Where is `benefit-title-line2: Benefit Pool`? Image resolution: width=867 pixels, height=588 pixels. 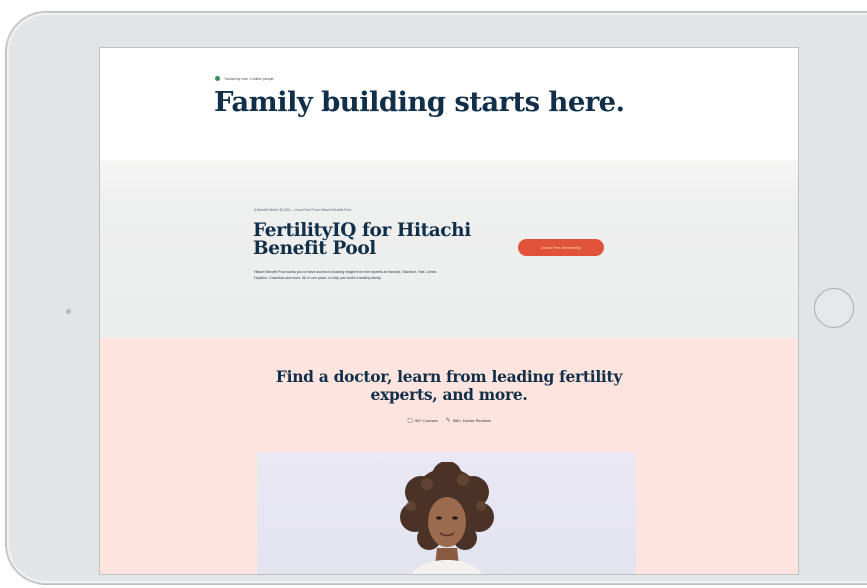 benefit-title-line2: Benefit Pool is located at coordinates (314, 248).